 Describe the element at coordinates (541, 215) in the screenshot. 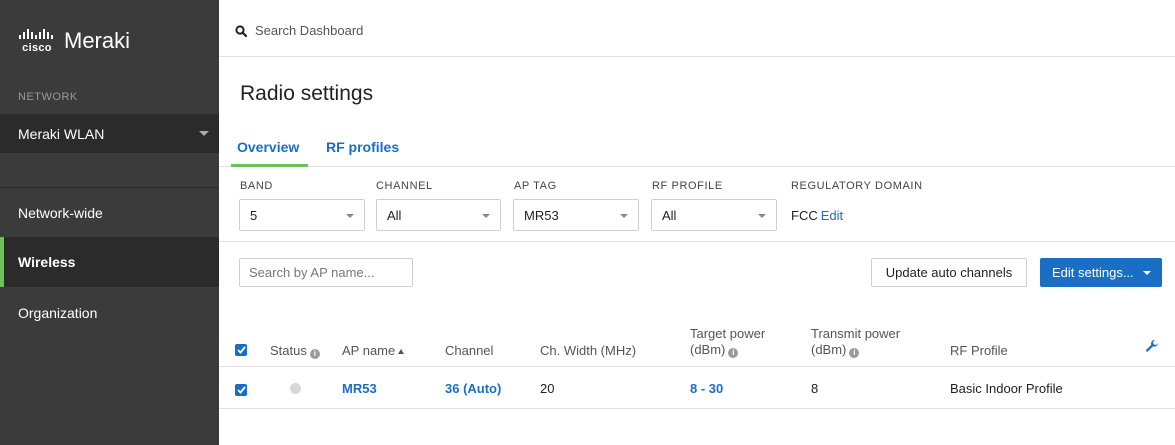

I see `ap-tag-select-value: MR53` at that location.